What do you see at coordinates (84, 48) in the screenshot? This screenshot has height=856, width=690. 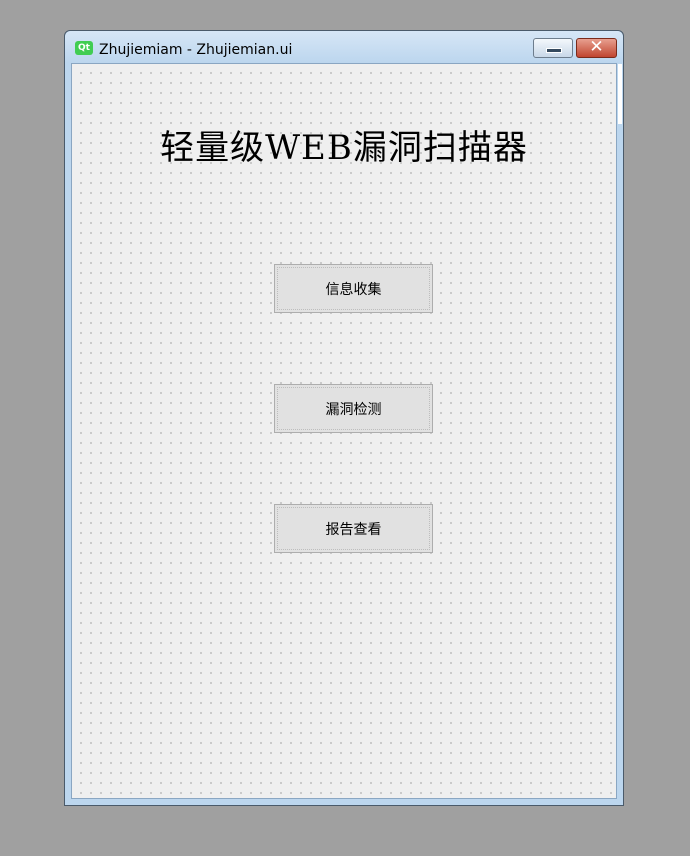 I see `qt-logo-icon: Qt` at bounding box center [84, 48].